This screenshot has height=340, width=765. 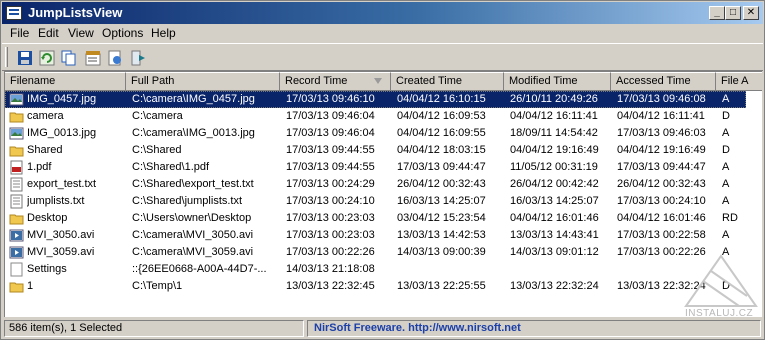 What do you see at coordinates (382, 13) in the screenshot?
I see `title-bar: JumpListsView _ □ ✕` at bounding box center [382, 13].